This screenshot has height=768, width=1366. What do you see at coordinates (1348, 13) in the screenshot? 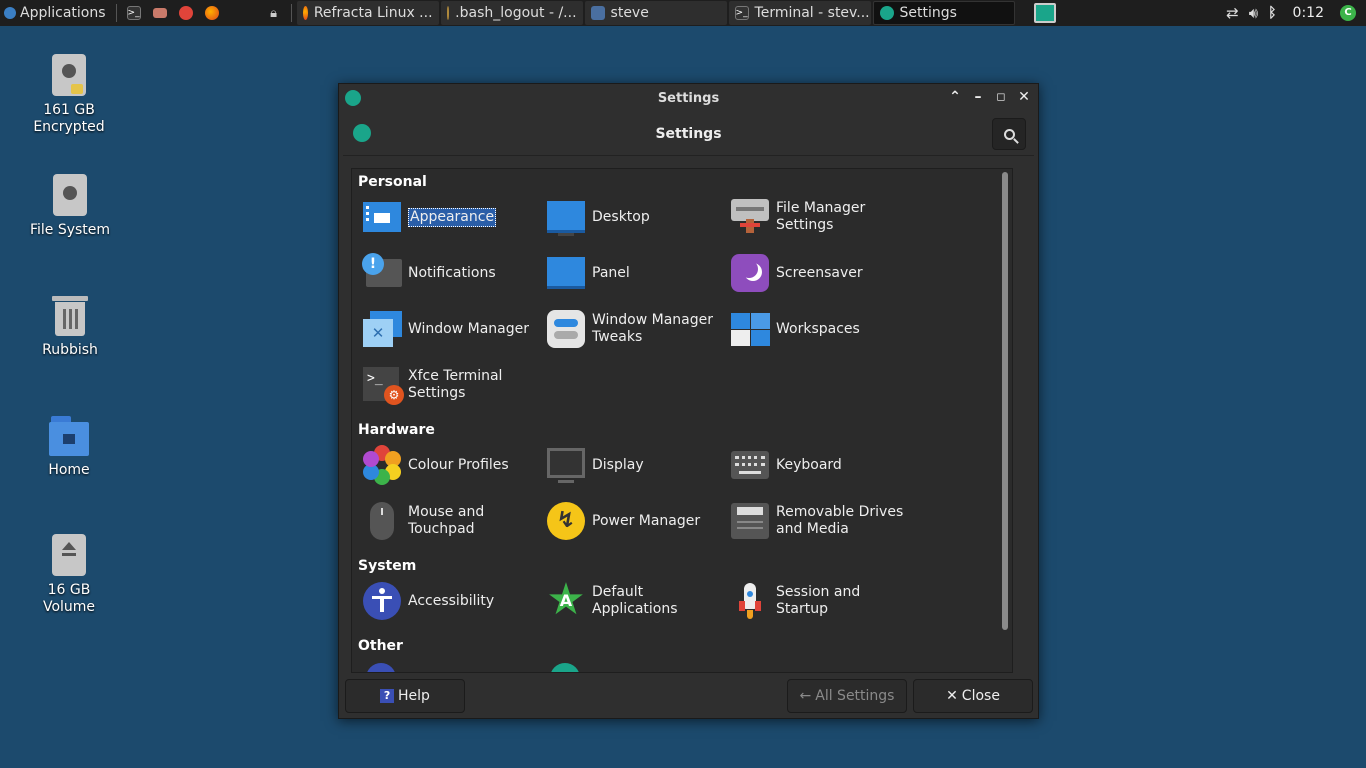
I see `updates-icon: C` at bounding box center [1348, 13].